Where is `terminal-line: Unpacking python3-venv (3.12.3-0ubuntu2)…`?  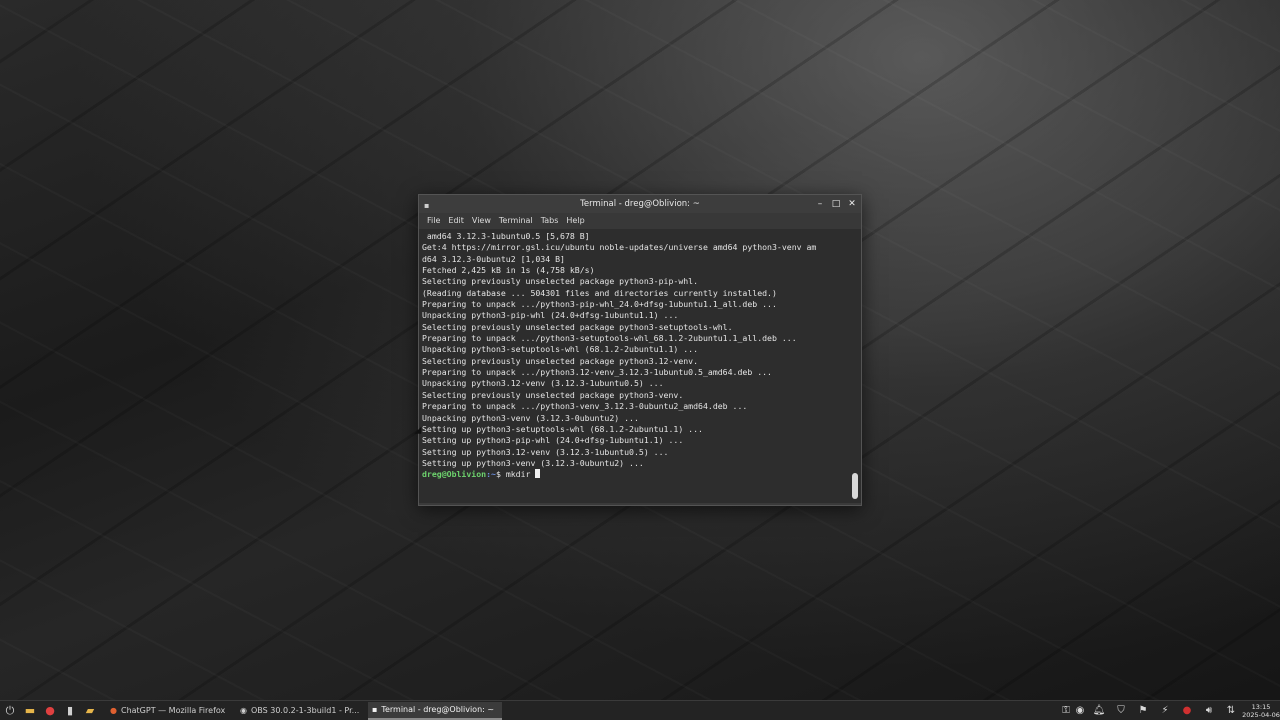
terminal-line: Unpacking python3-venv (3.12.3-0ubuntu2)… is located at coordinates (530, 417).